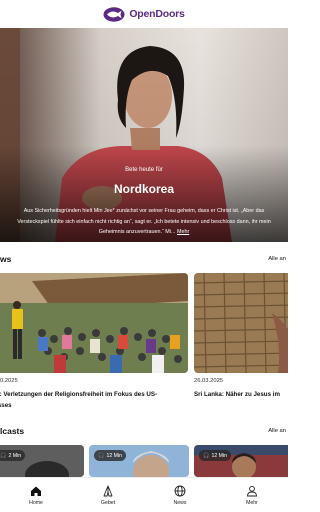  What do you see at coordinates (144, 433) in the screenshot?
I see `podcasts-section-header: lcasts Alle an` at bounding box center [144, 433].